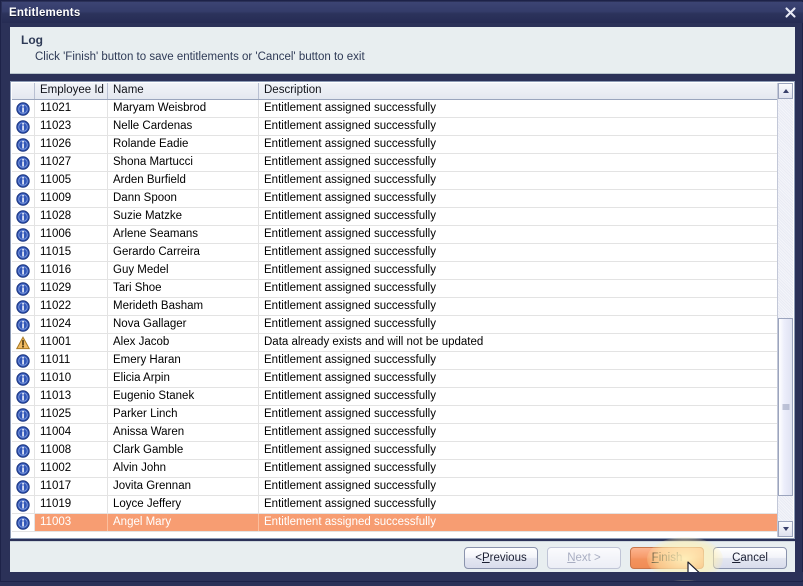 This screenshot has width=803, height=586. Describe the element at coordinates (785, 91) in the screenshot. I see `scroll-up-arrow-icon` at that location.